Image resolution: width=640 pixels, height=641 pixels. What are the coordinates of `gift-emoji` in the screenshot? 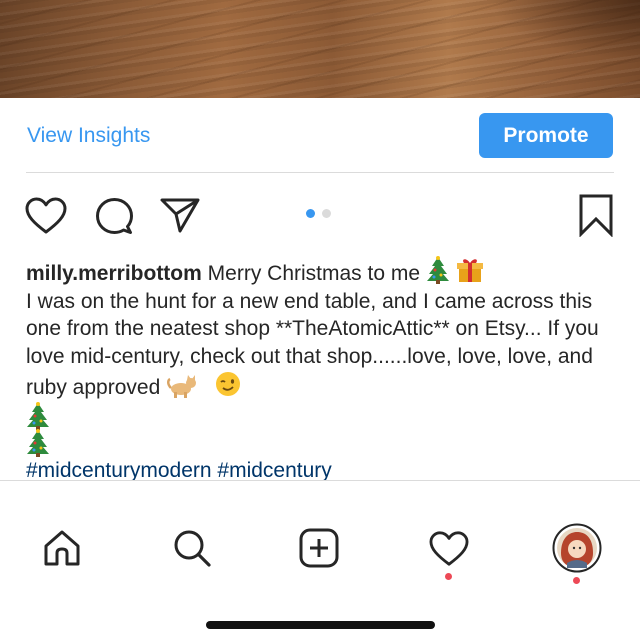 It's located at (469, 270).